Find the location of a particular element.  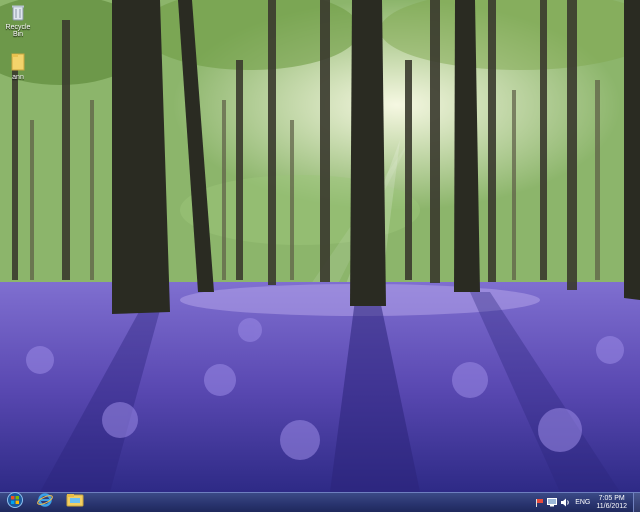

action-center-flag-icon is located at coordinates (539, 503).